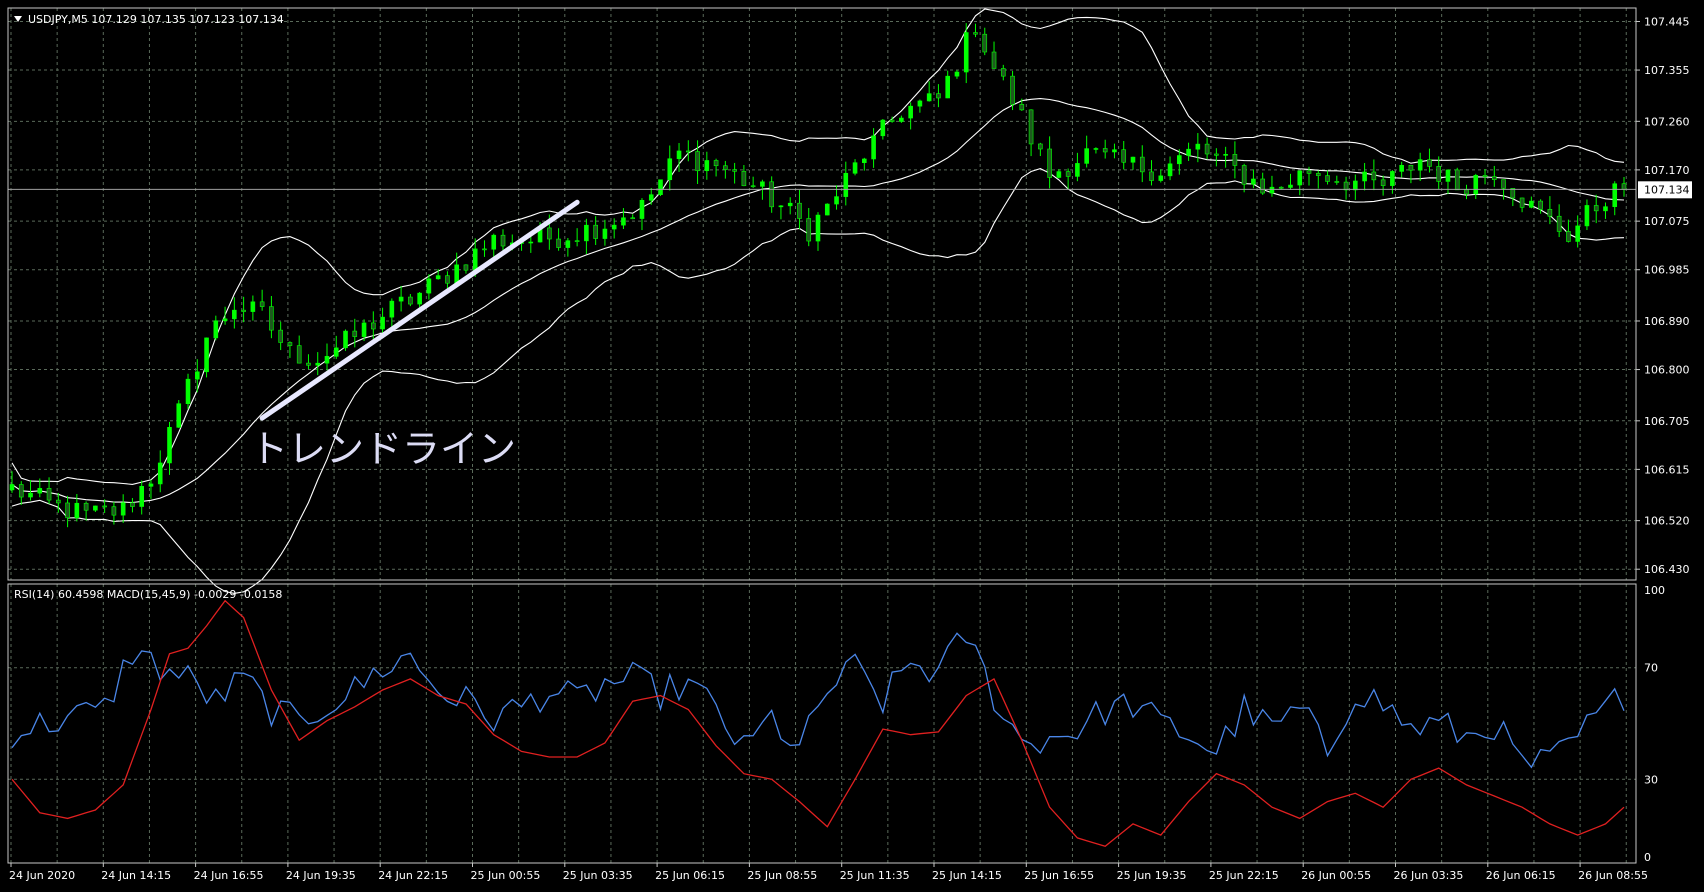 The width and height of the screenshot is (1704, 892). What do you see at coordinates (1059, 875) in the screenshot?
I see `time-tick-label: 25 Jun 16:55` at bounding box center [1059, 875].